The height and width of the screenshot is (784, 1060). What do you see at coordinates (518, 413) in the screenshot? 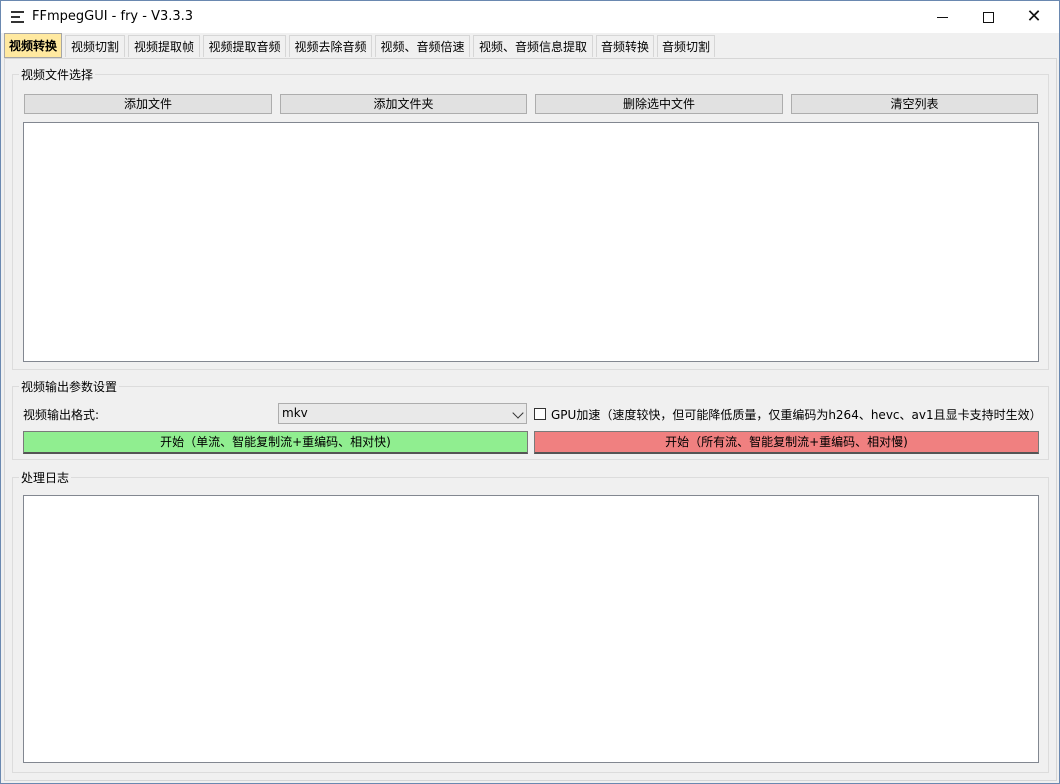
I see `chevron-down-icon` at bounding box center [518, 413].